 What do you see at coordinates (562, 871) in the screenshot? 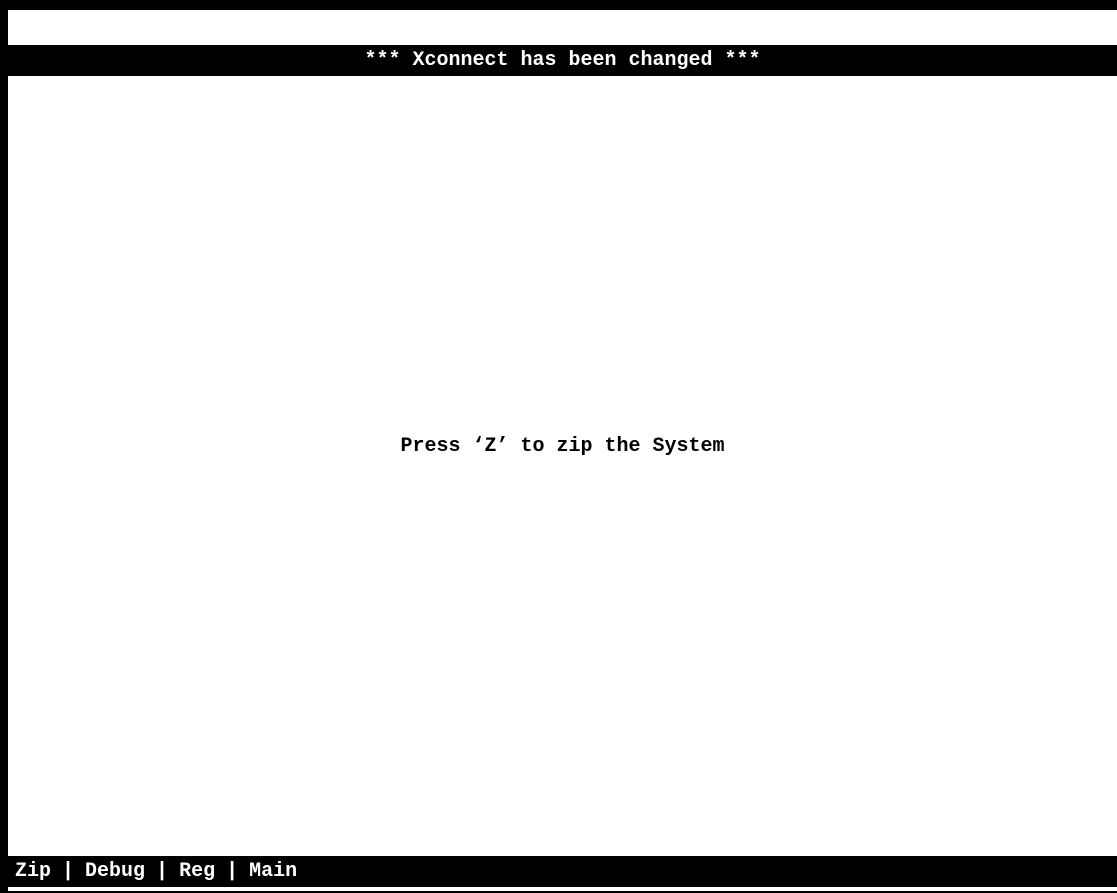
I see `bottom-menu-bar: Zip | Debug | Reg | Main` at bounding box center [562, 871].